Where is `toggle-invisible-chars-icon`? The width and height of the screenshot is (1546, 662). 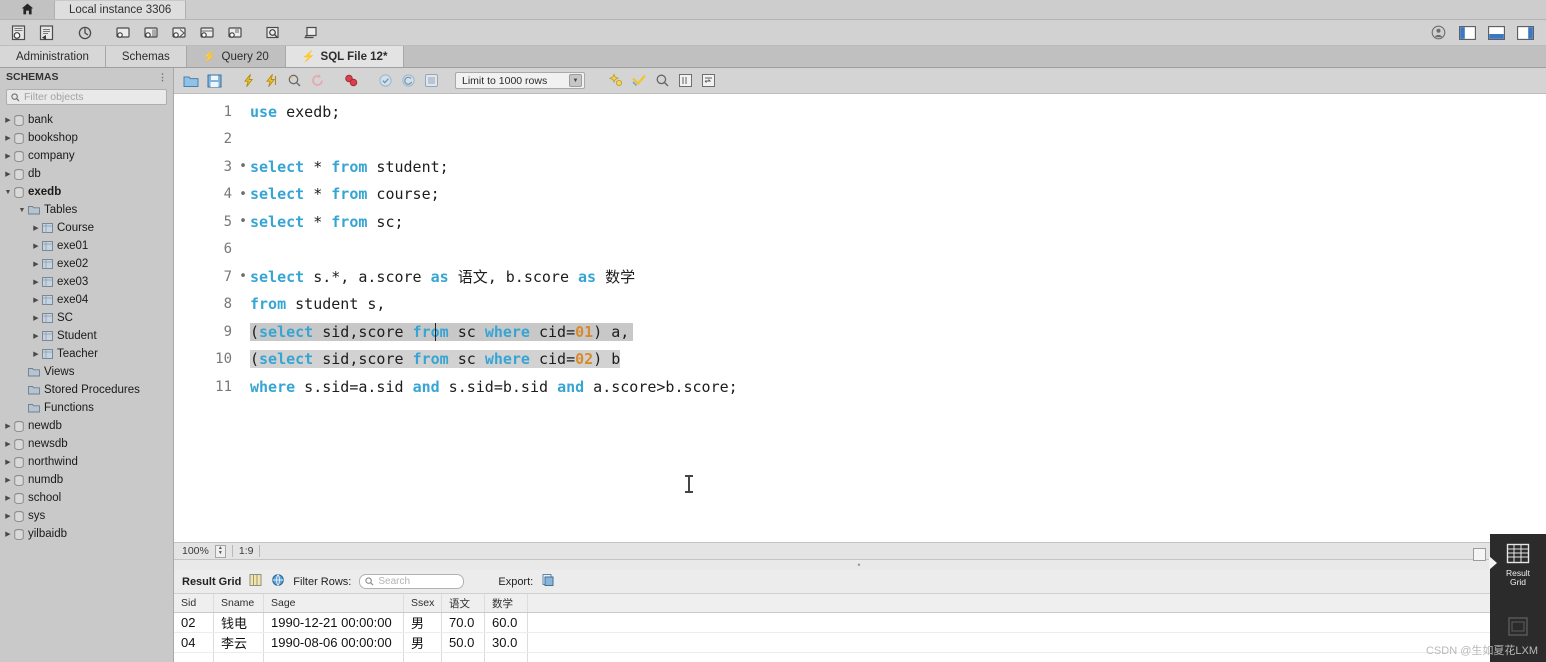
toggle-invisible-chars-icon is located at coordinates (685, 81).